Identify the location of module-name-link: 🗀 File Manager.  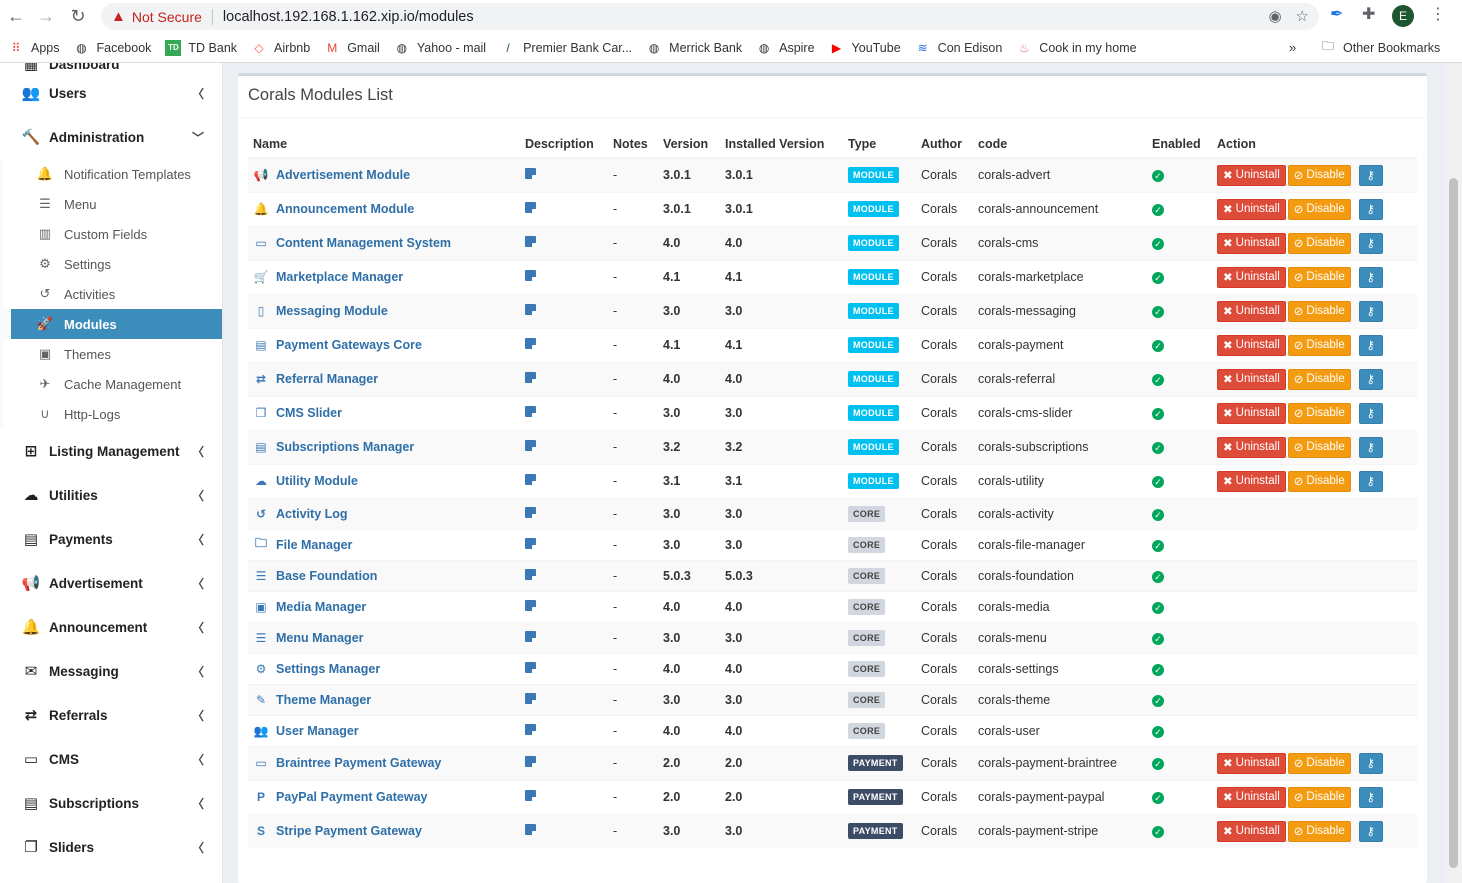
(384, 544).